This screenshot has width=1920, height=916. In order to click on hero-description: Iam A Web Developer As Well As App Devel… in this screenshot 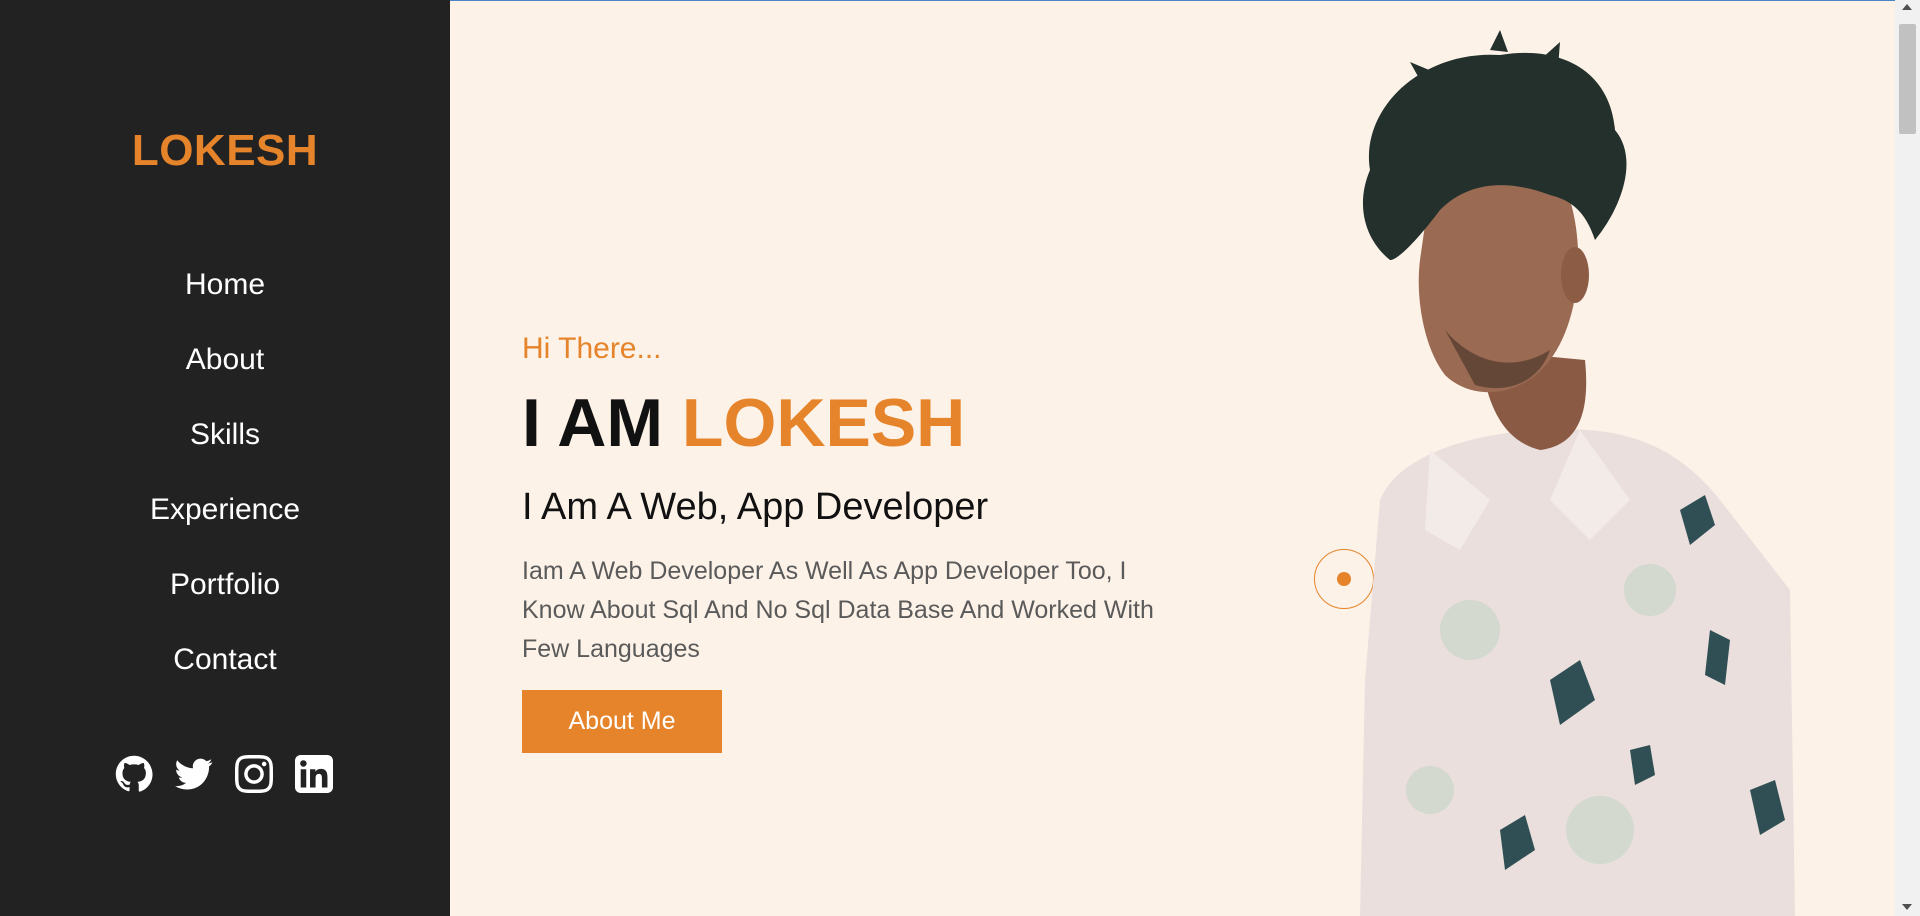, I will do `click(838, 610)`.